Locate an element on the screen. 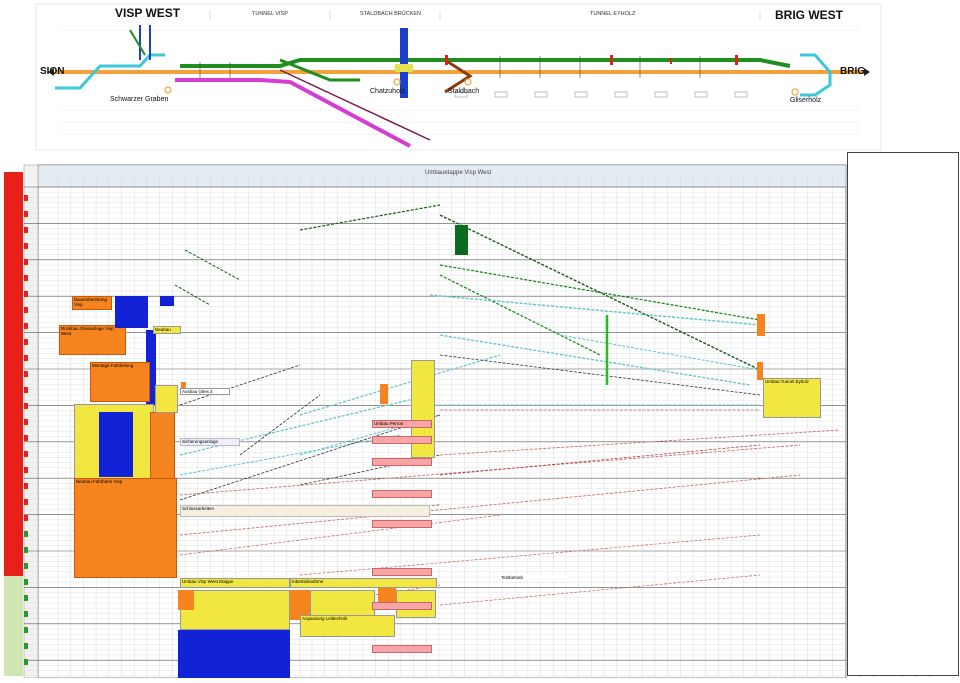 The height and width of the screenshot is (683, 960). side-table-panel is located at coordinates (903, 414).